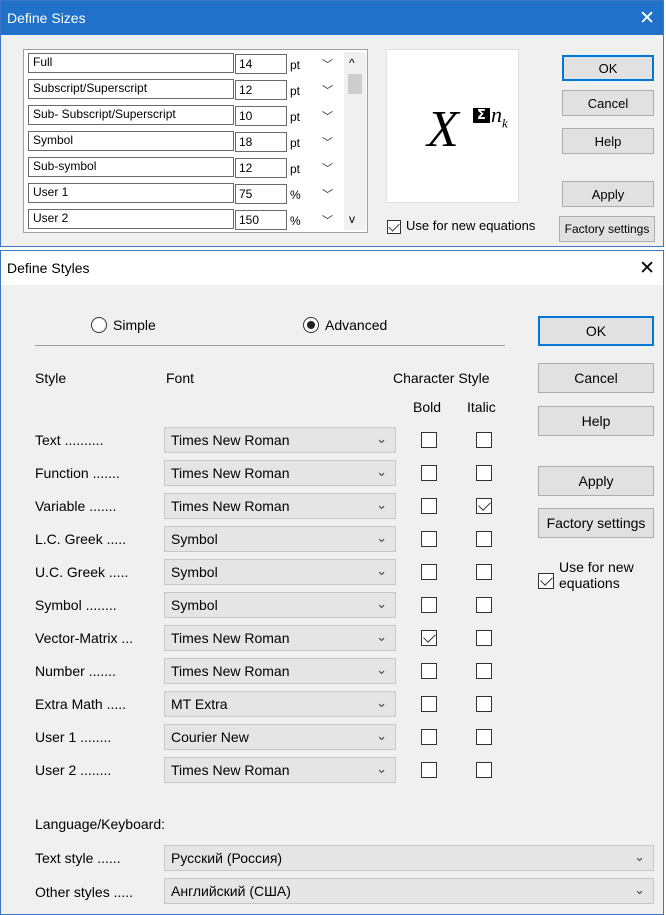  What do you see at coordinates (596, 575) in the screenshot?
I see `styles-use-for-new-label: Use for new equations` at bounding box center [596, 575].